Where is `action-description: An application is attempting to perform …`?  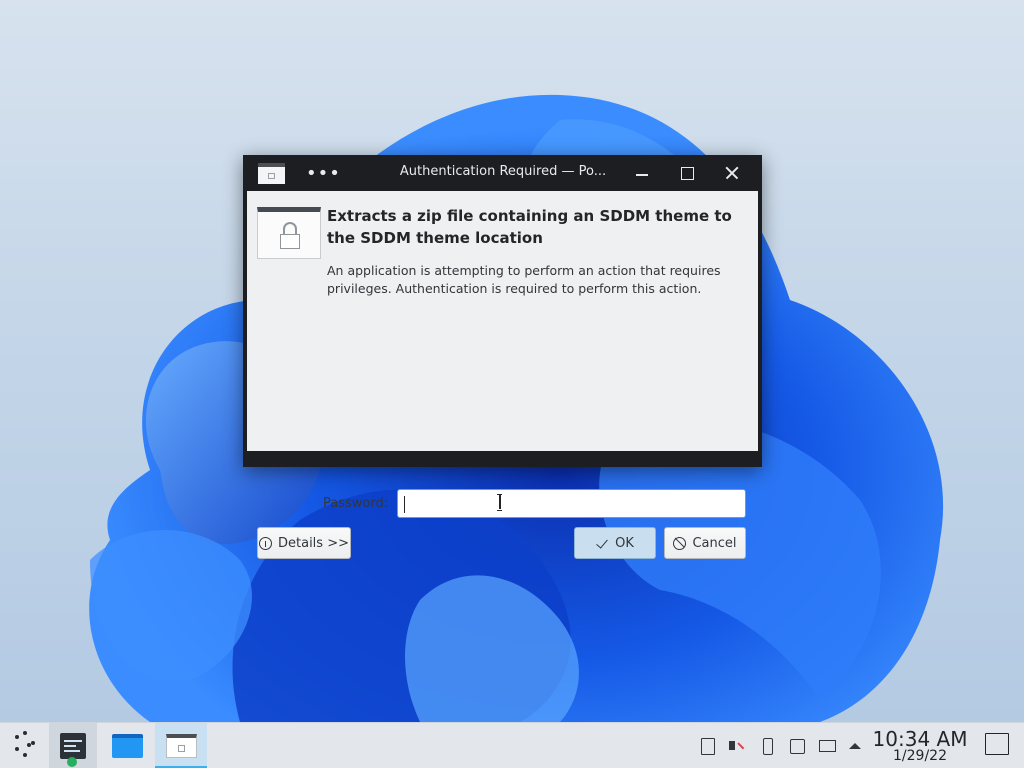
action-description: An application is attempting to perform … is located at coordinates (524, 279).